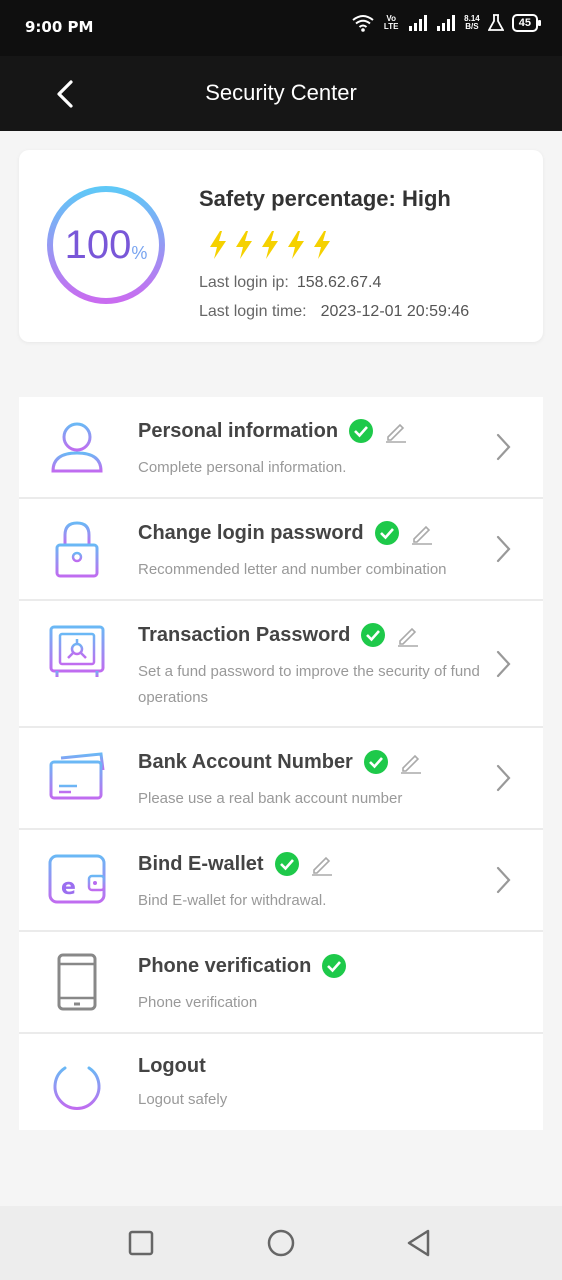  I want to click on item-title-row: Logout, so click(172, 1066).